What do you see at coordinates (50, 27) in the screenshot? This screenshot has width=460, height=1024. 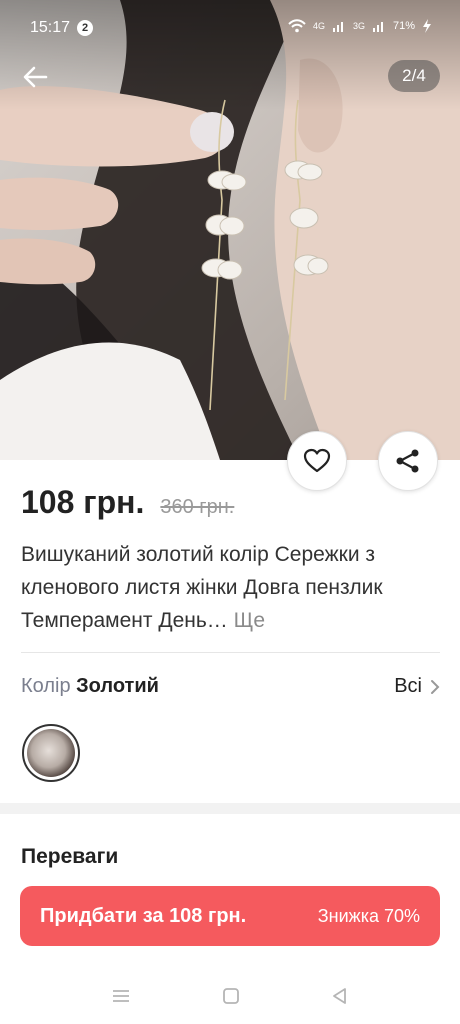 I see `status-time: 15:17` at bounding box center [50, 27].